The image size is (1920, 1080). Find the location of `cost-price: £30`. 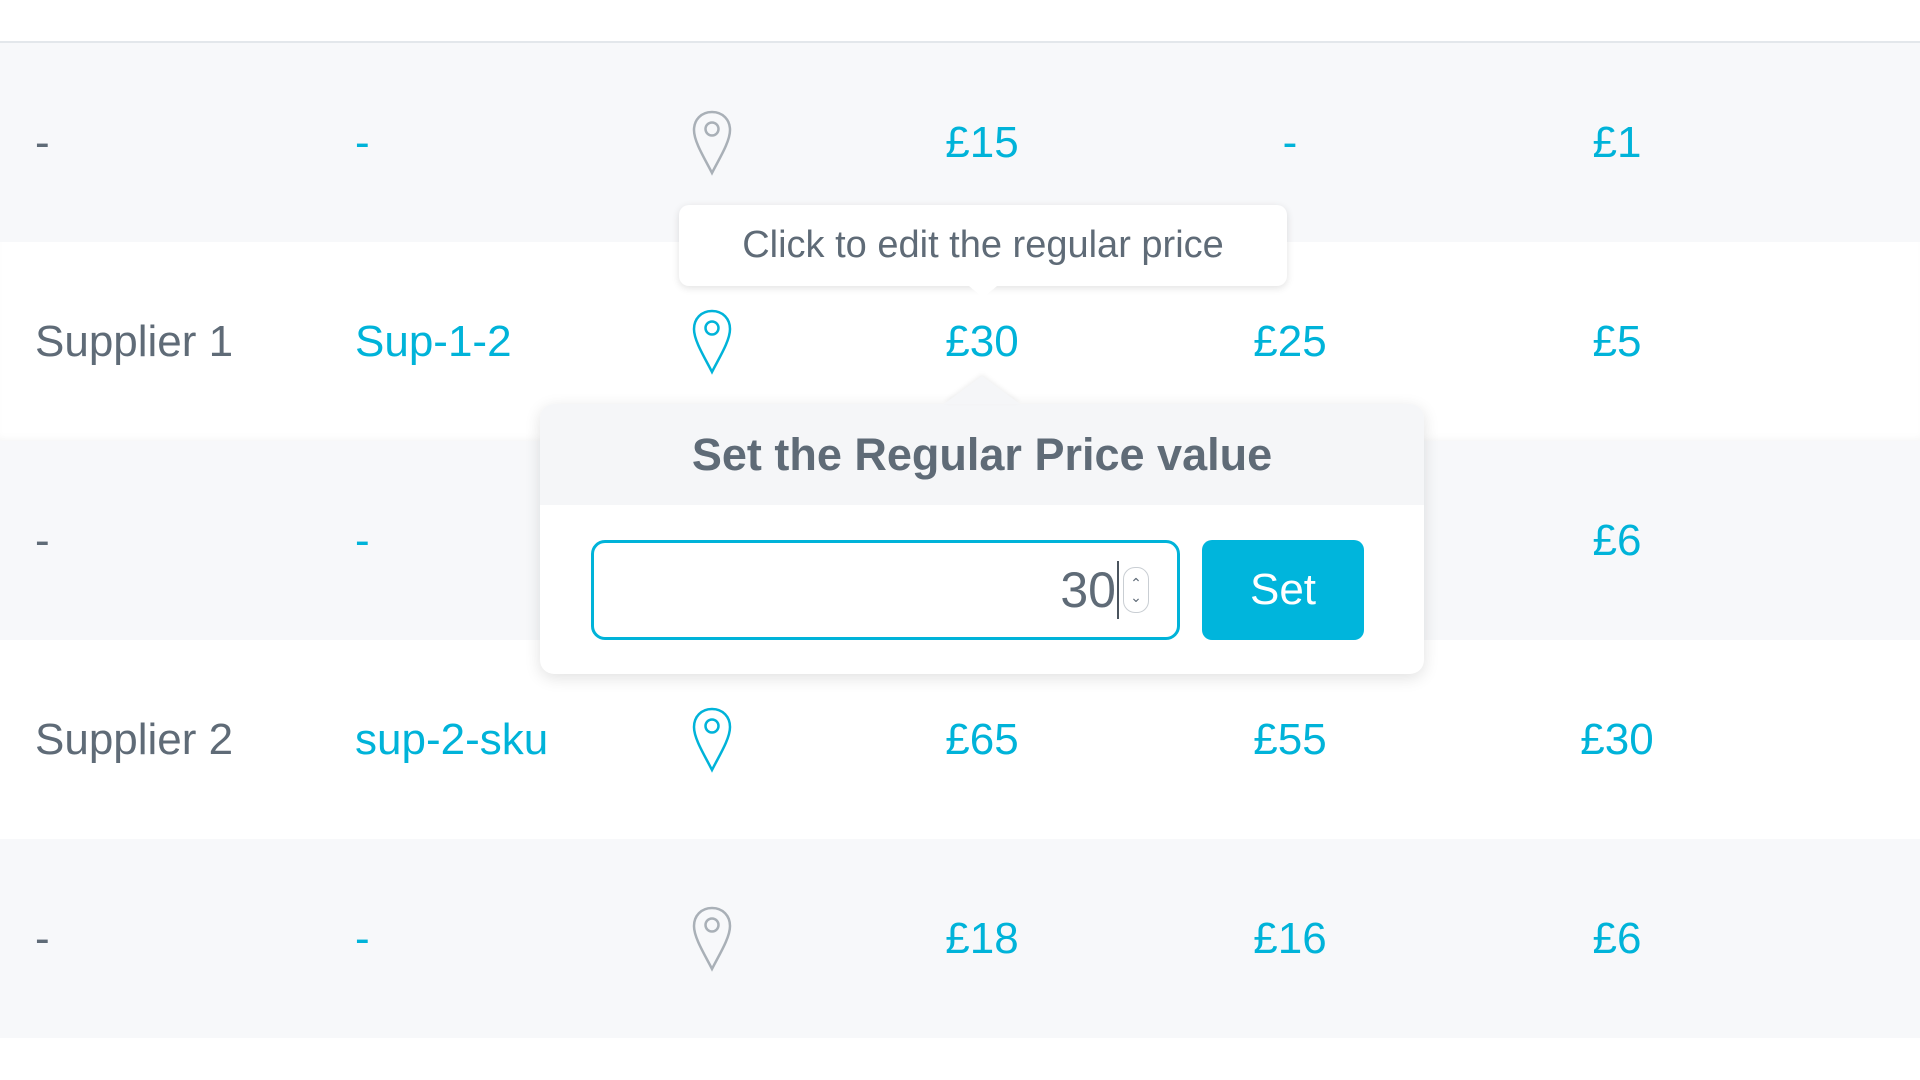

cost-price: £30 is located at coordinates (1616, 739).